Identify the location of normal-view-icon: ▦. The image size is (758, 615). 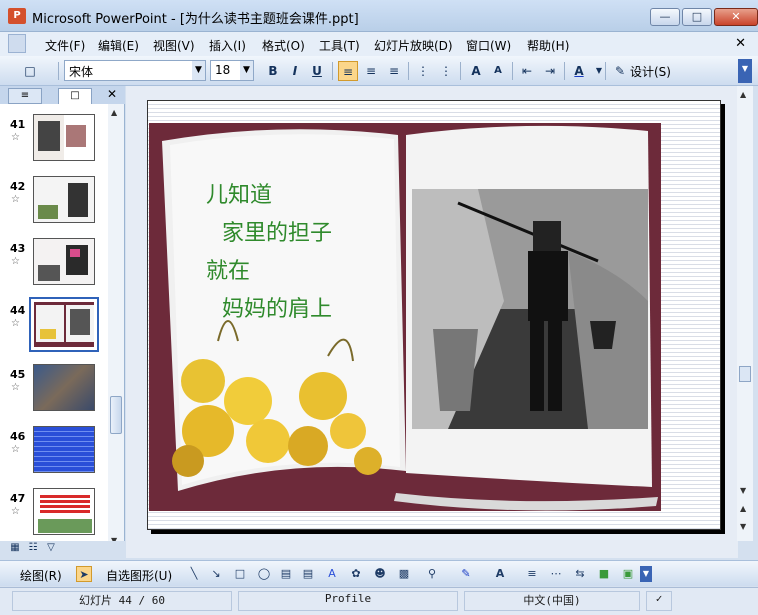
(15, 548).